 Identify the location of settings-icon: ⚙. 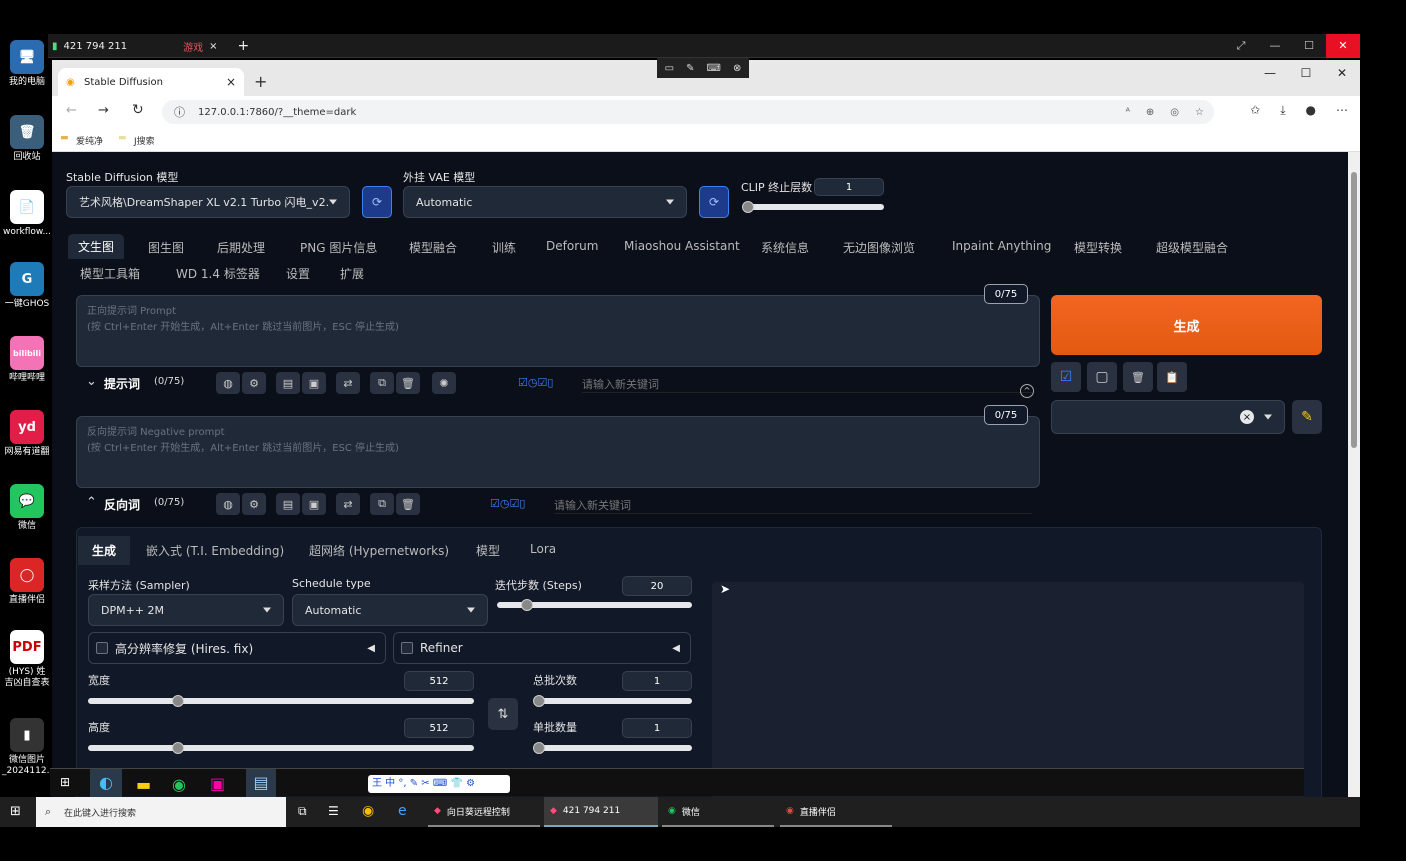
(254, 383).